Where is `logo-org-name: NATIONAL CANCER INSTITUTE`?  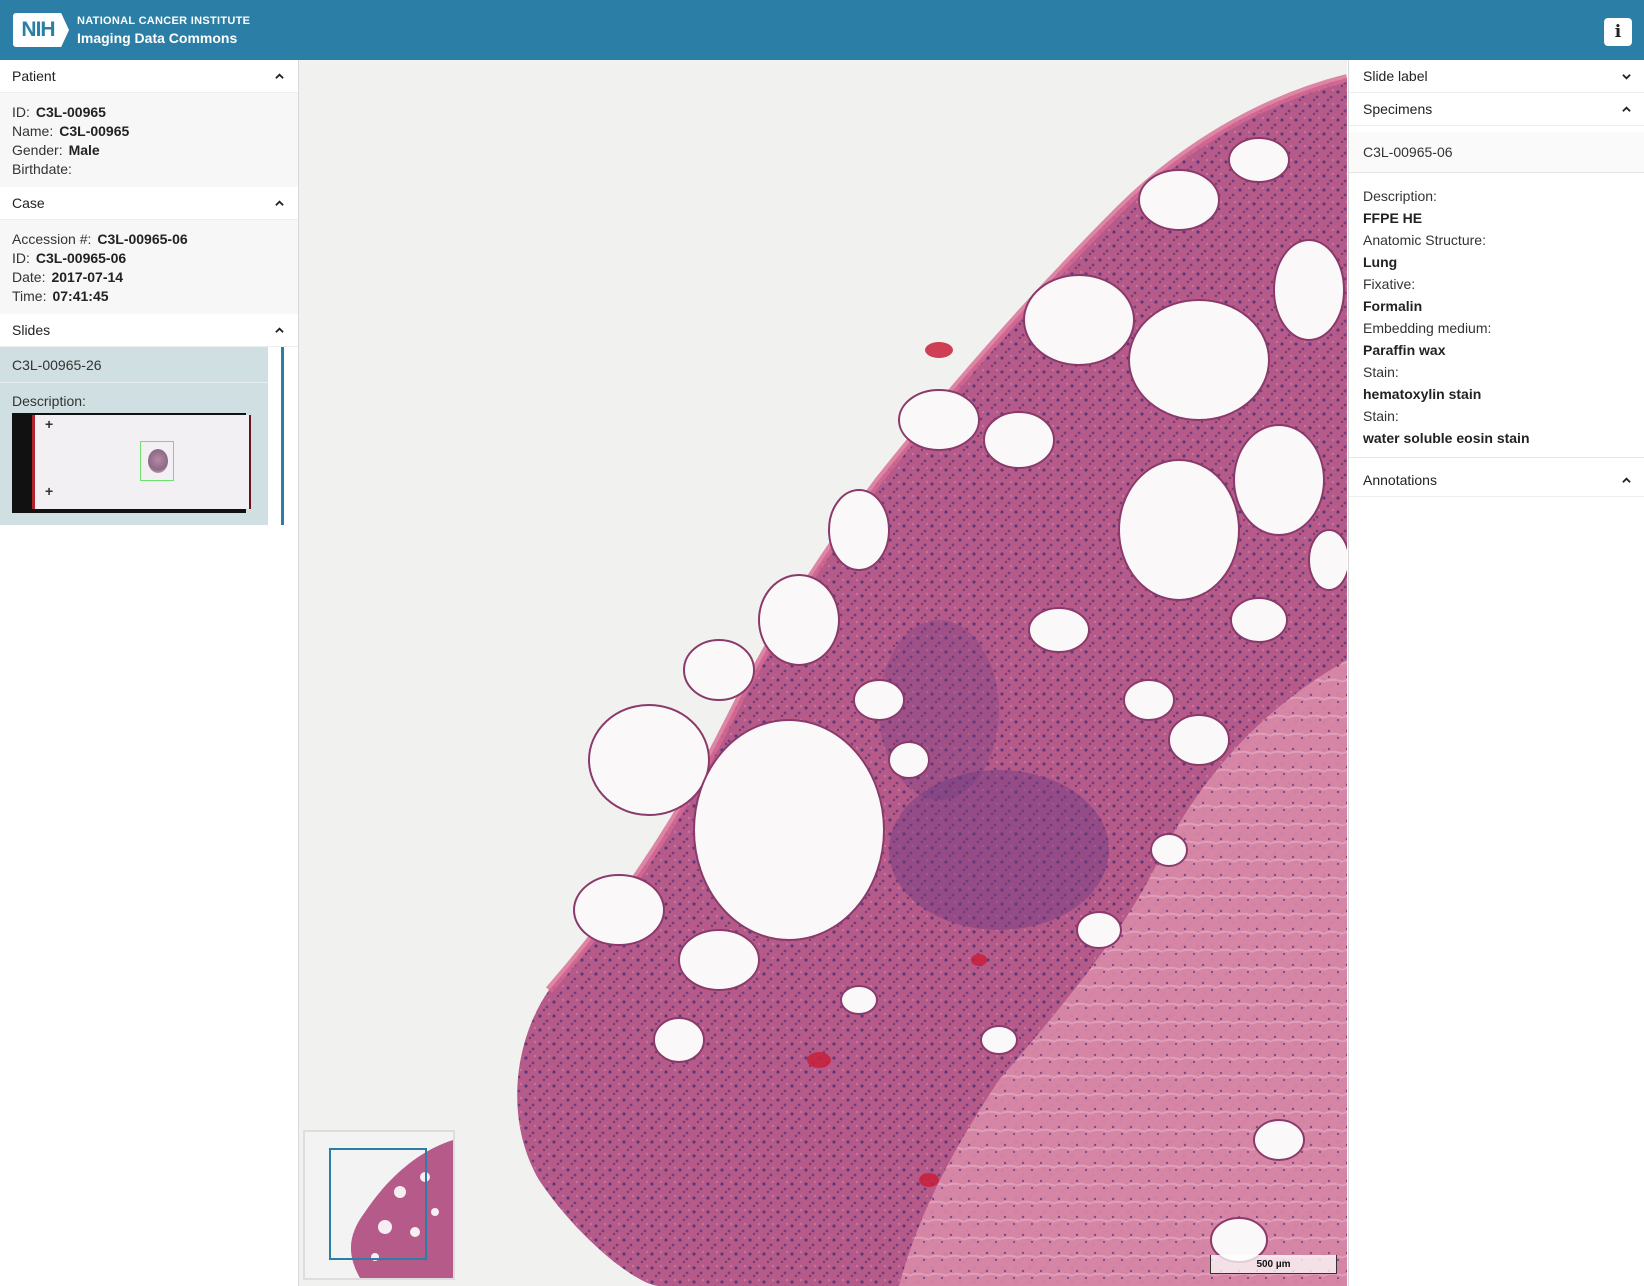
logo-org-name: NATIONAL CANCER INSTITUTE is located at coordinates (164, 21).